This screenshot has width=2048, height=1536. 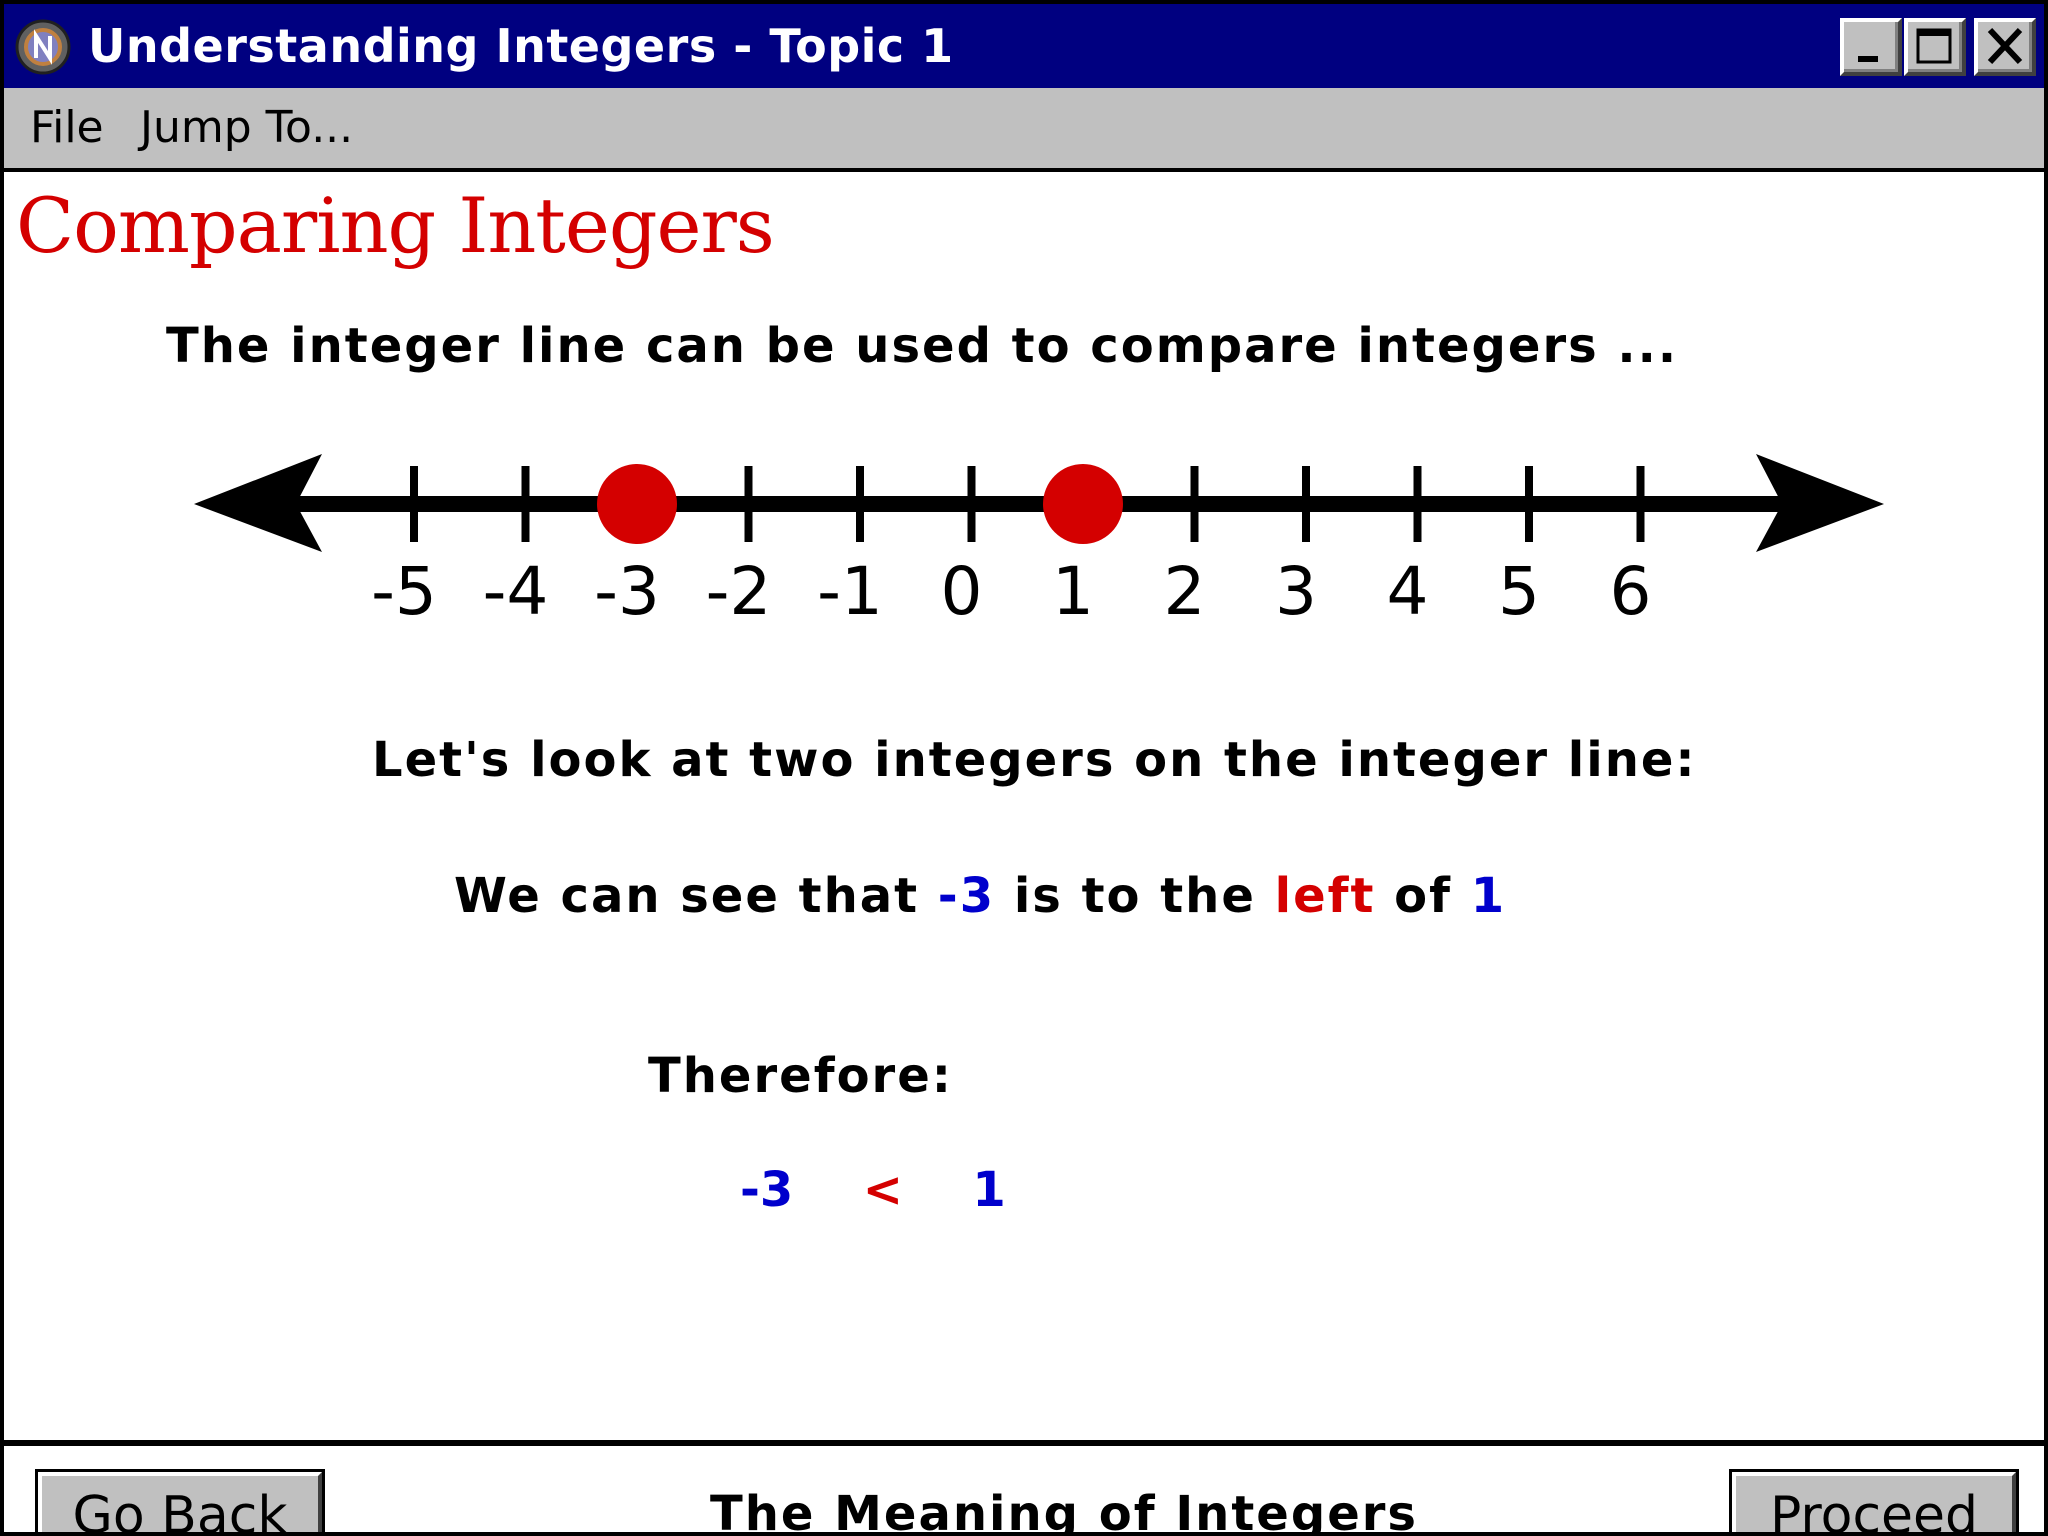 I want to click on inequality-left: -3, so click(x=767, y=1190).